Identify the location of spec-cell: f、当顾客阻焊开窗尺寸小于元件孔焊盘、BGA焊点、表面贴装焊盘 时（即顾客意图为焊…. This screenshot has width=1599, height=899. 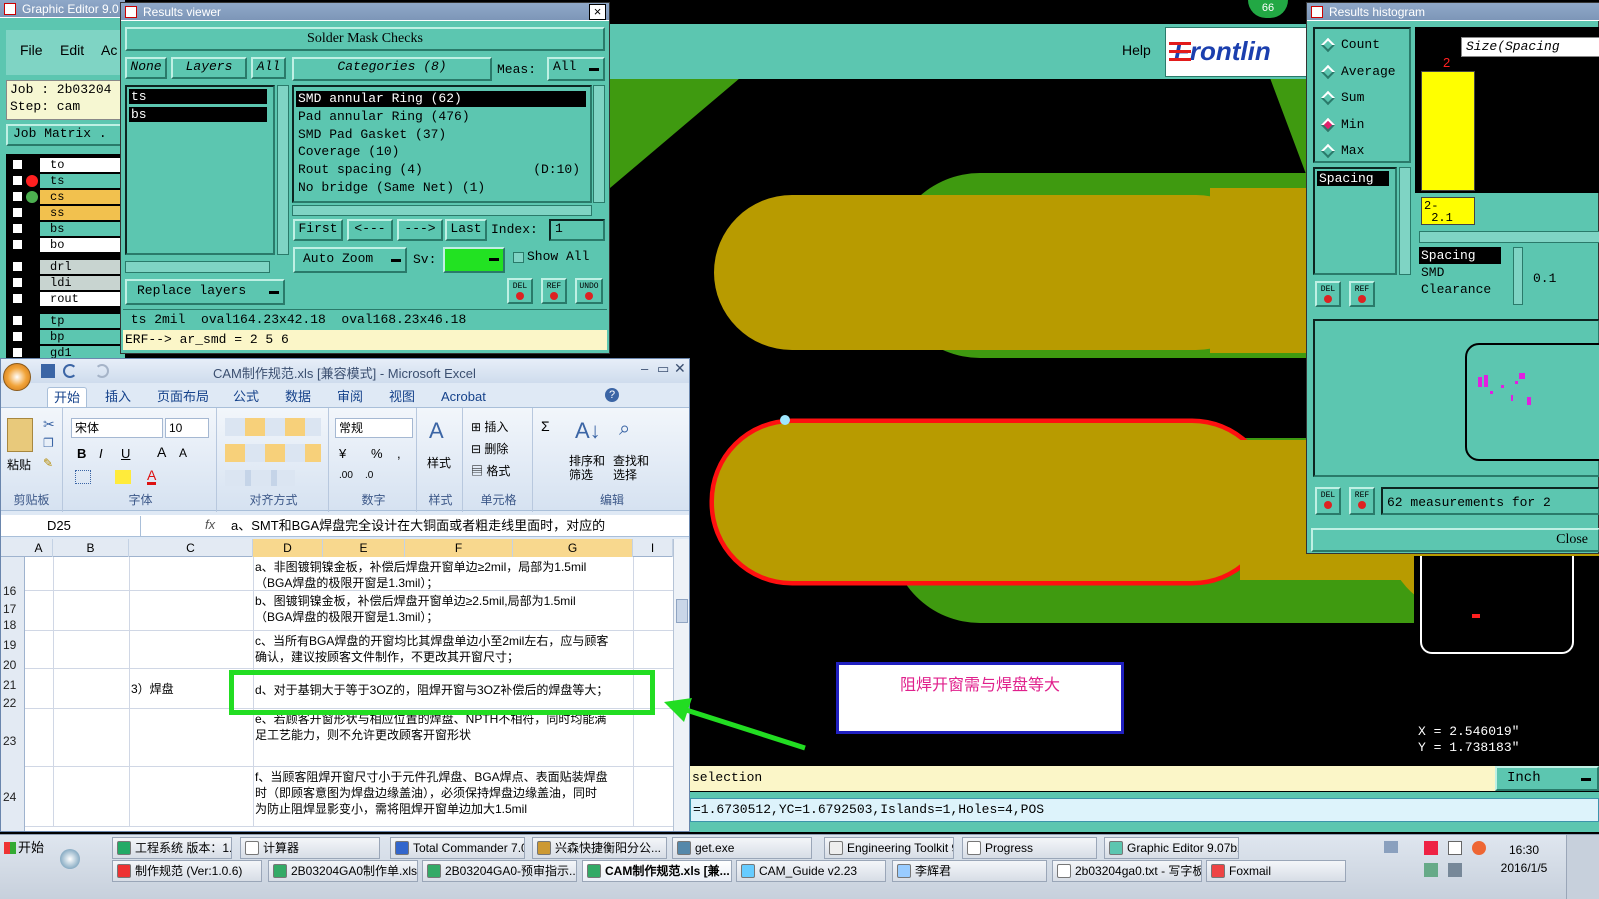
(443, 793).